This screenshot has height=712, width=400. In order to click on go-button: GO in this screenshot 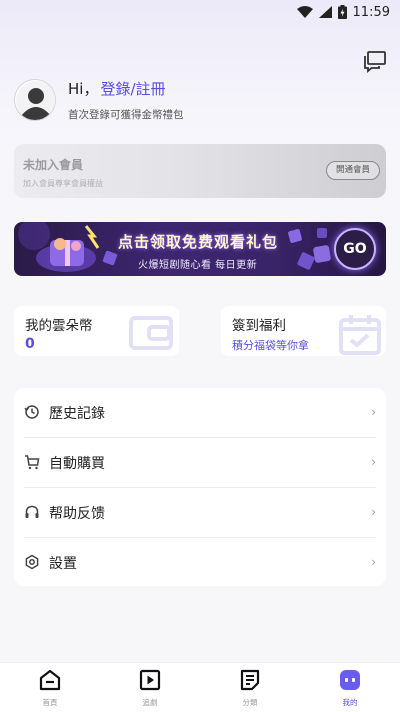, I will do `click(355, 249)`.